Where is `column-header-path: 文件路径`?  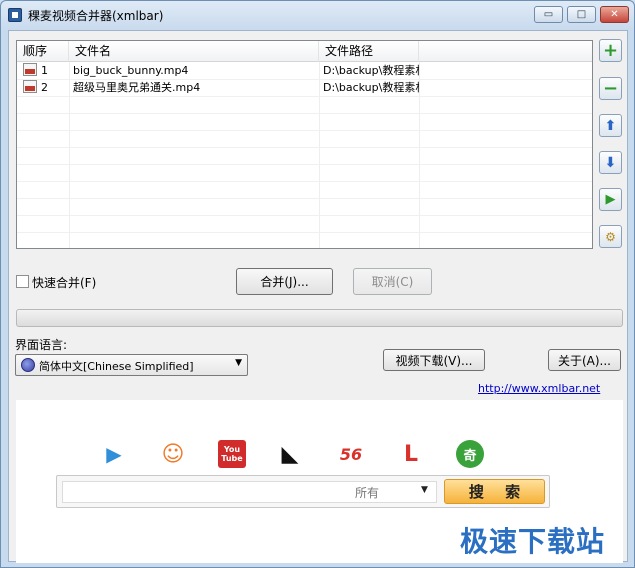
column-header-path: 文件路径 is located at coordinates (369, 51).